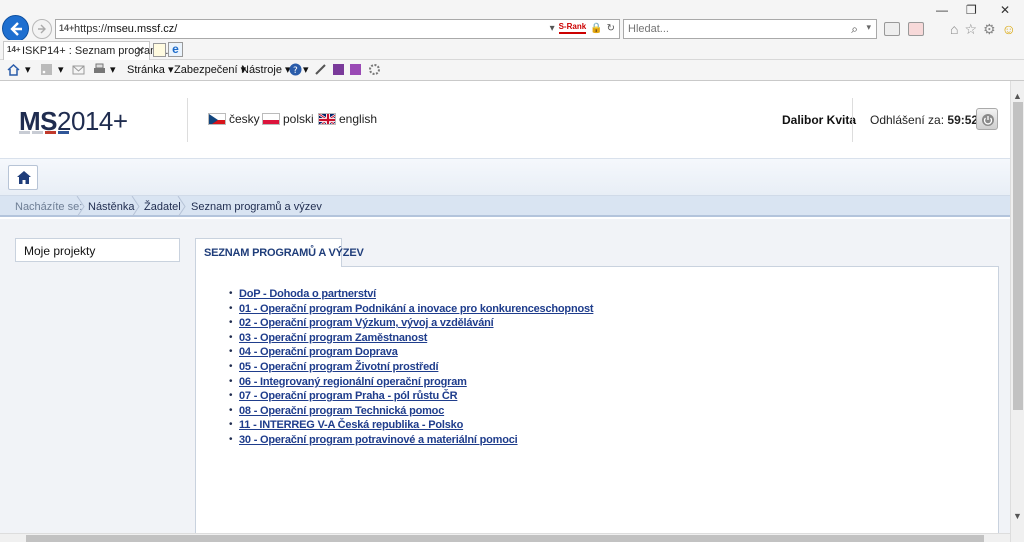 The width and height of the screenshot is (1024, 542). Describe the element at coordinates (1017, 96) in the screenshot. I see `scroll-up-icon: ▲` at that location.